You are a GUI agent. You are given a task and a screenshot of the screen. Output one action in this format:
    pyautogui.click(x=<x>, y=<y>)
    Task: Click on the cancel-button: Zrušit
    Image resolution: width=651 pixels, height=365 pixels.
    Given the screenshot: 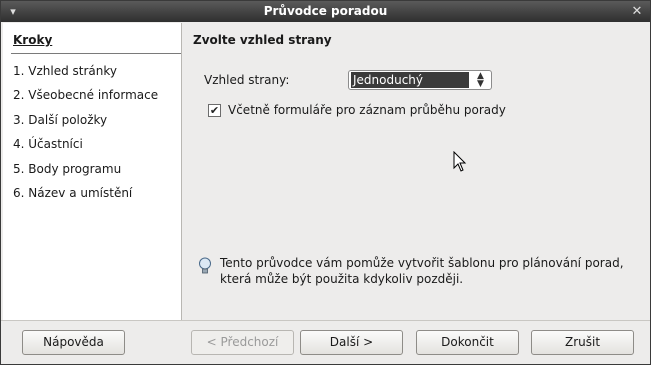 What is the action you would take?
    pyautogui.click(x=582, y=342)
    